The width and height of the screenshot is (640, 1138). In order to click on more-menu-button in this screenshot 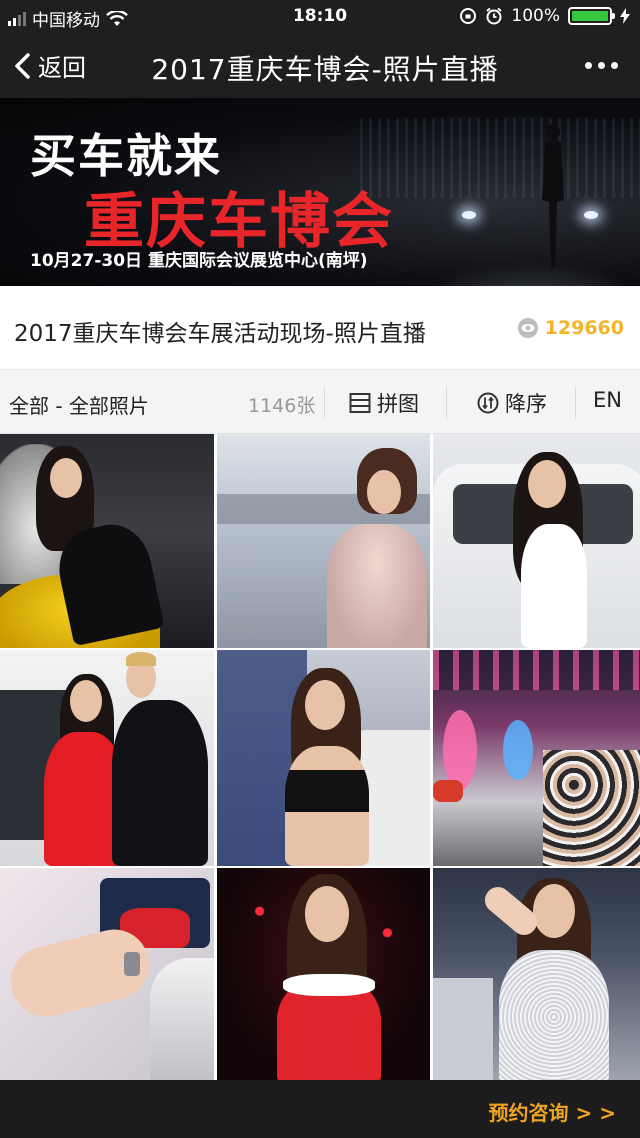, I will do `click(601, 65)`.